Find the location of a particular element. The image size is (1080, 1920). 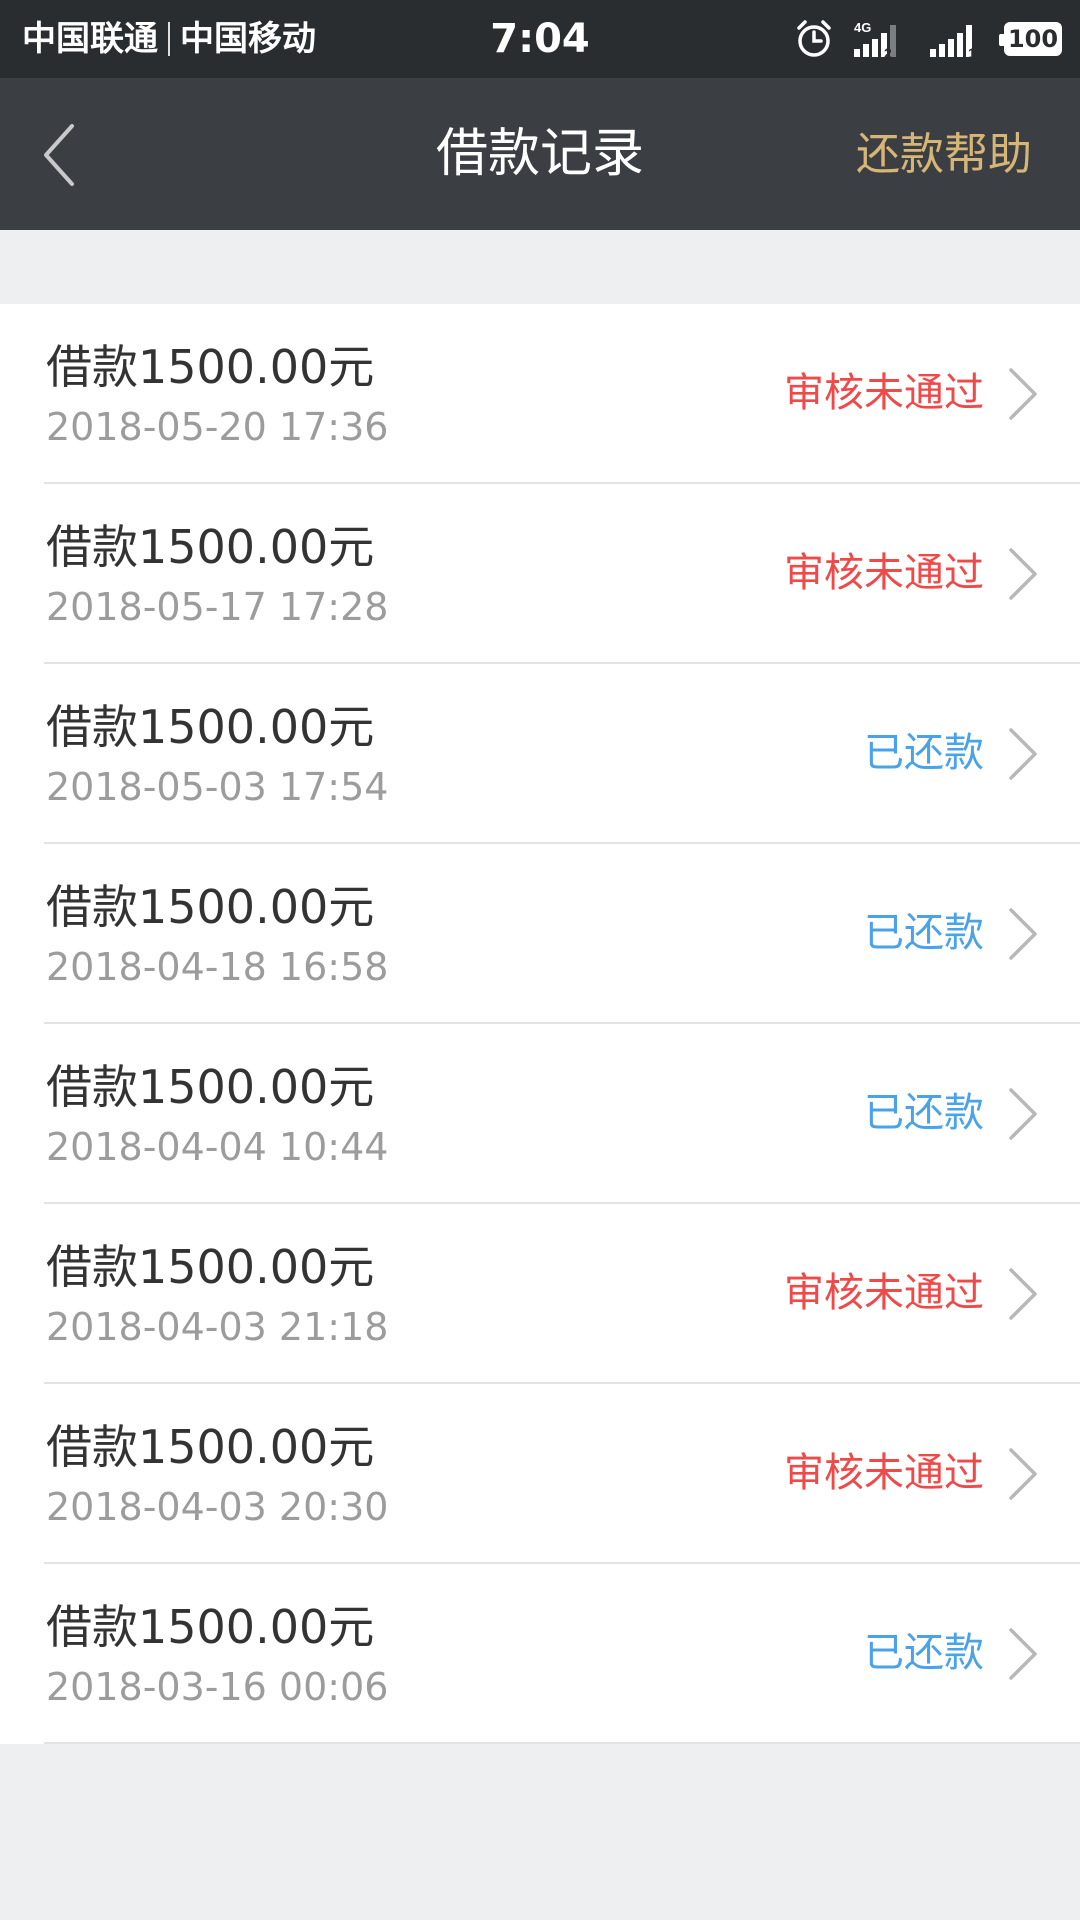

sim-1-label: 1 is located at coordinates (972, 52).